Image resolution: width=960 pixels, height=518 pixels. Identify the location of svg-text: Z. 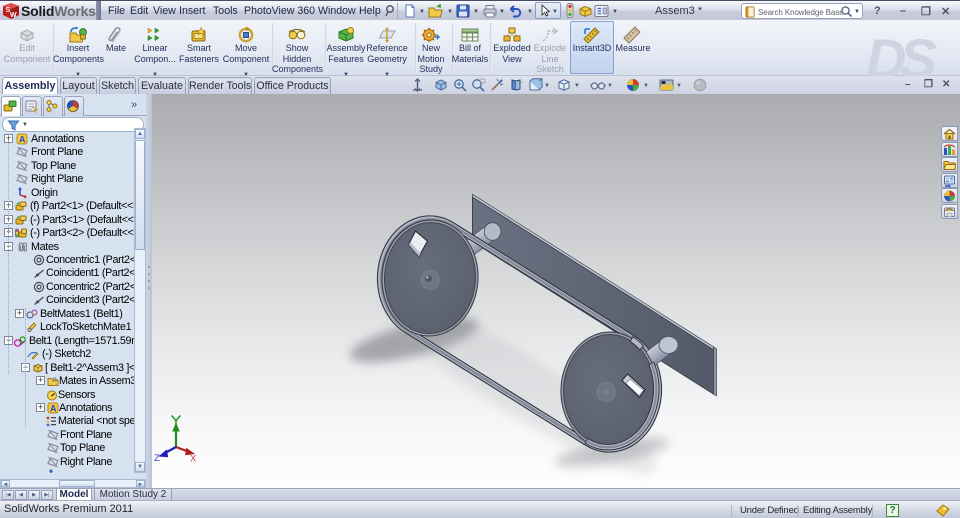
(157, 457).